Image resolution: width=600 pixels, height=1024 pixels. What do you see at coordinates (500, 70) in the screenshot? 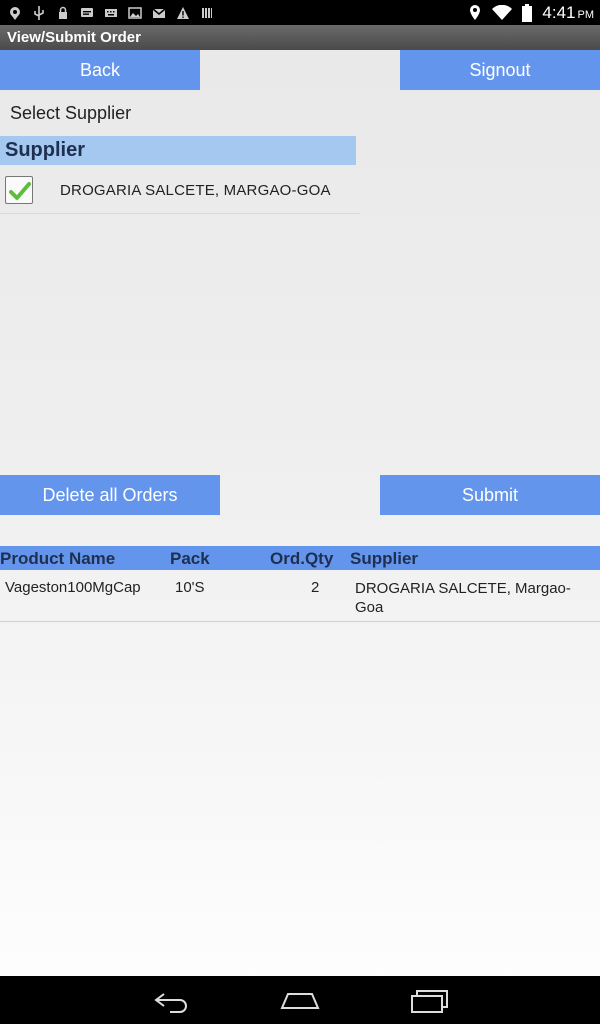
I see `signout-button: Signout` at bounding box center [500, 70].